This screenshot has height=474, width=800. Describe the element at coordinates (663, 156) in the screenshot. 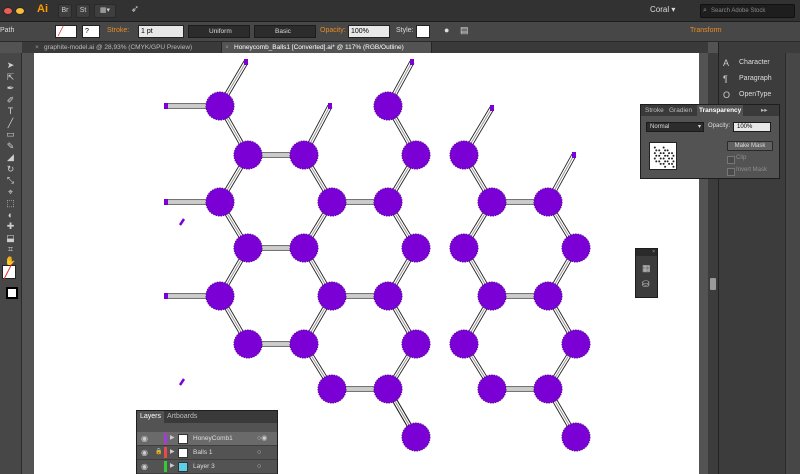

I see `object-thumbnail` at that location.